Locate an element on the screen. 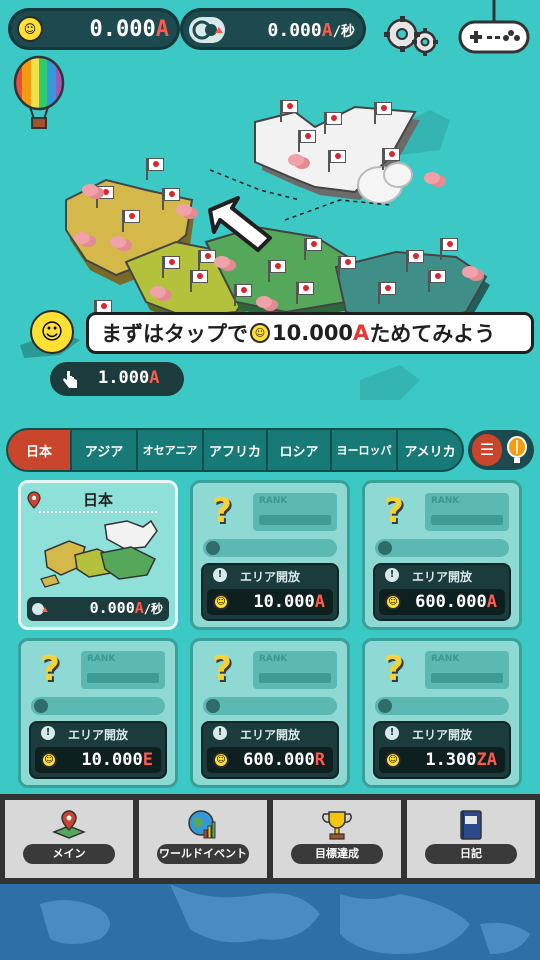 This screenshot has width=540, height=960. gear-icon is located at coordinates (411, 35).